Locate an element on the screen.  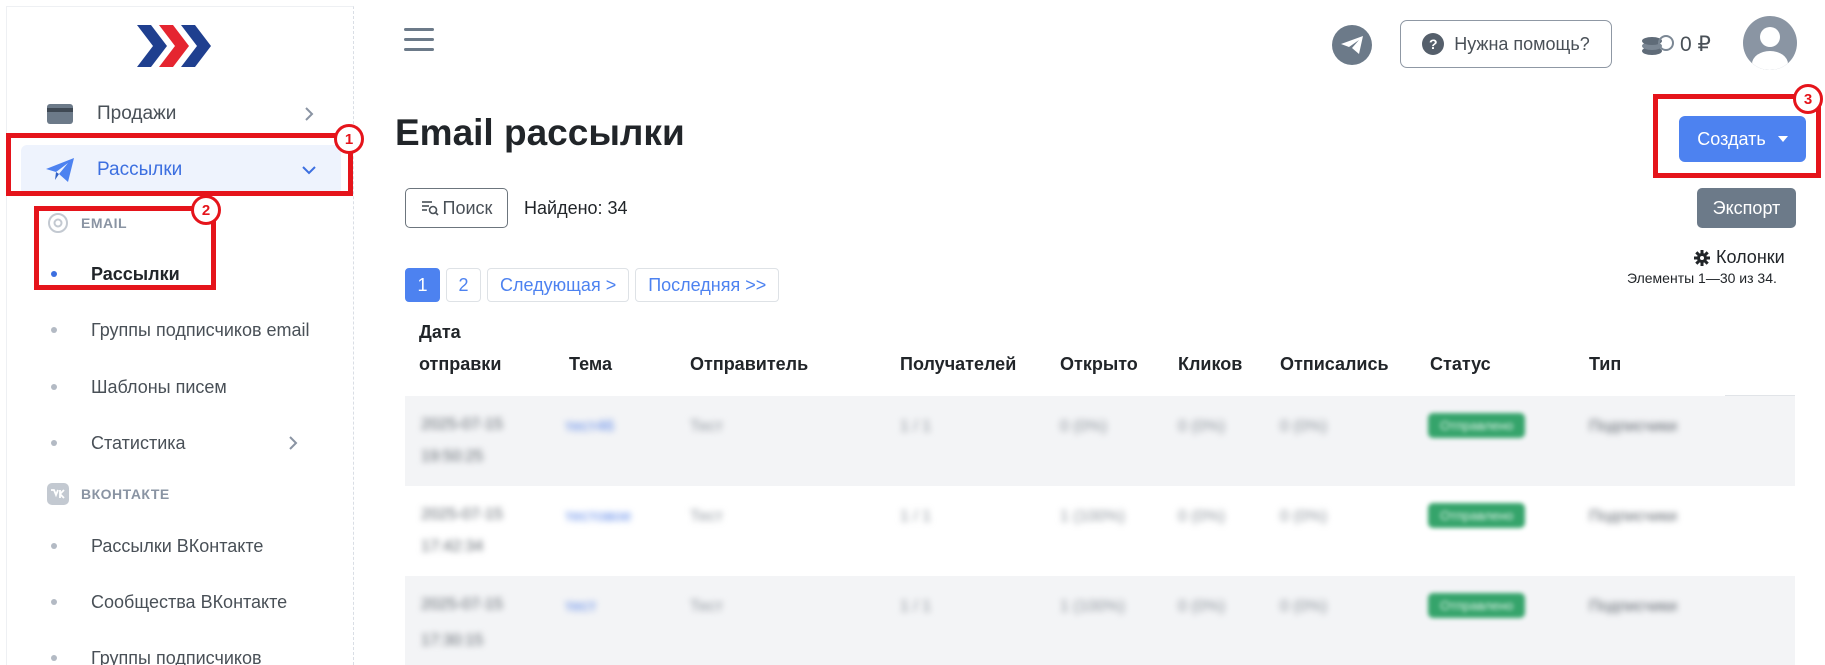
avatar is located at coordinates (1770, 43).